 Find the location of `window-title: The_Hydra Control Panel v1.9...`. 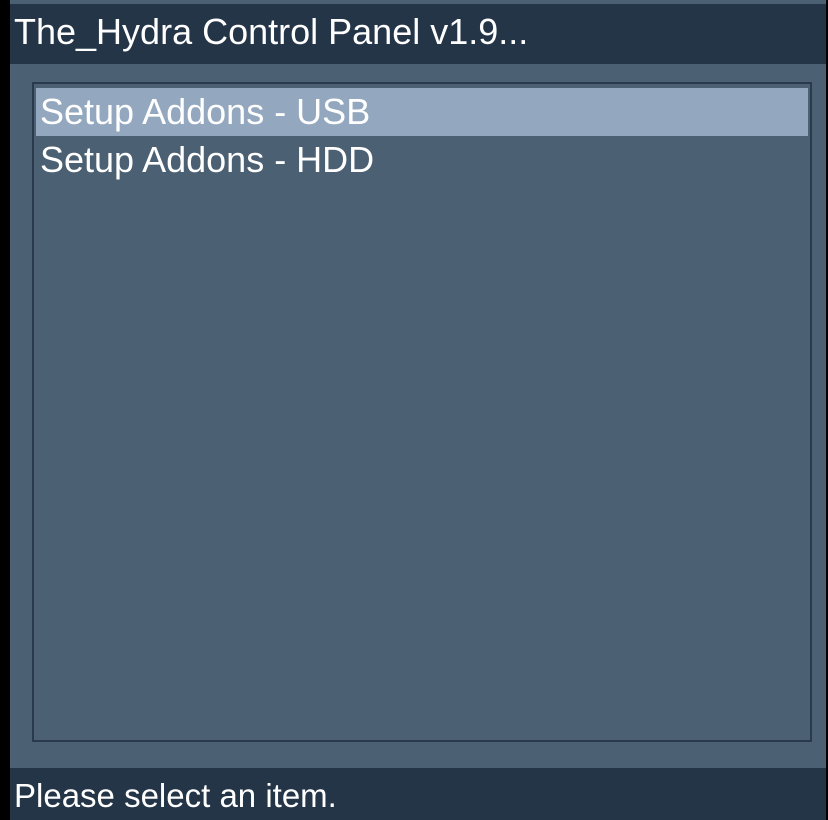

window-title: The_Hydra Control Panel v1.9... is located at coordinates (418, 34).